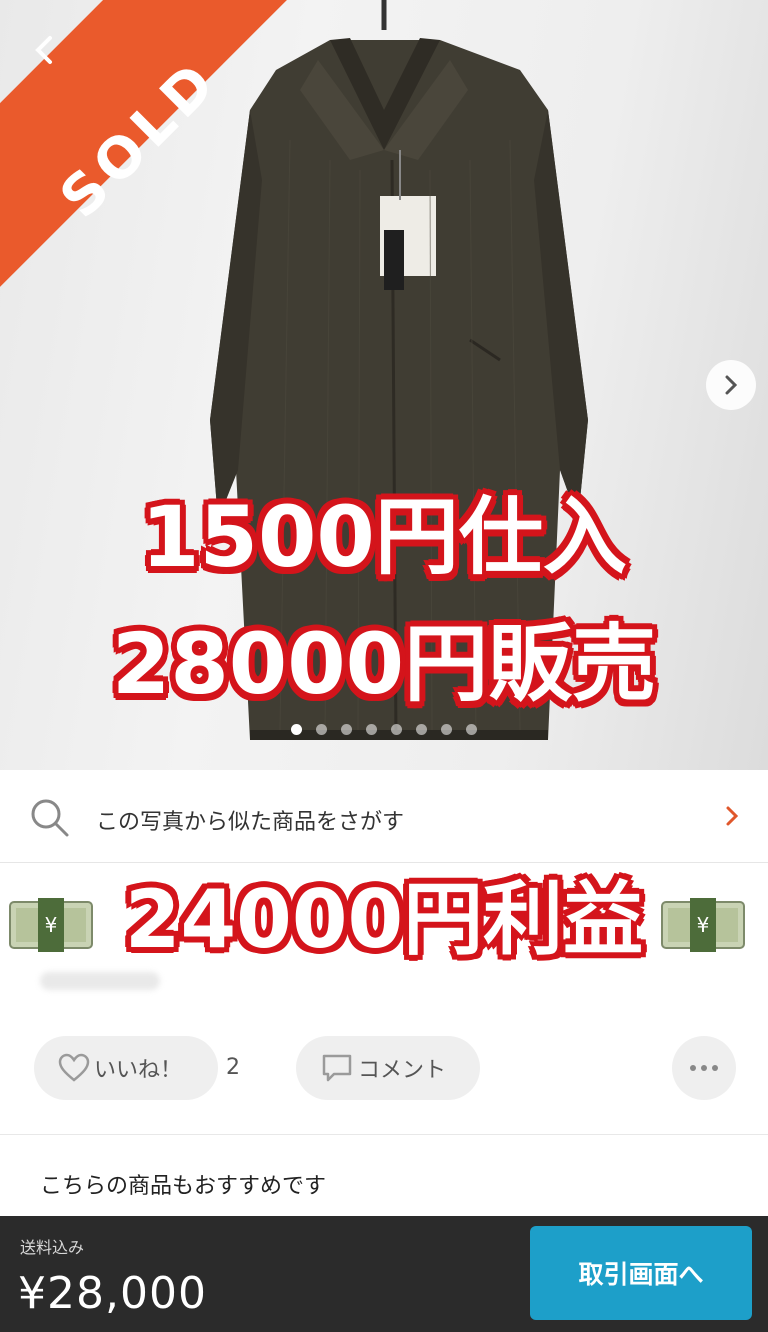 Image resolution: width=768 pixels, height=1332 pixels. I want to click on similar-items-search: この写真から似た商品をさがす, so click(384, 816).